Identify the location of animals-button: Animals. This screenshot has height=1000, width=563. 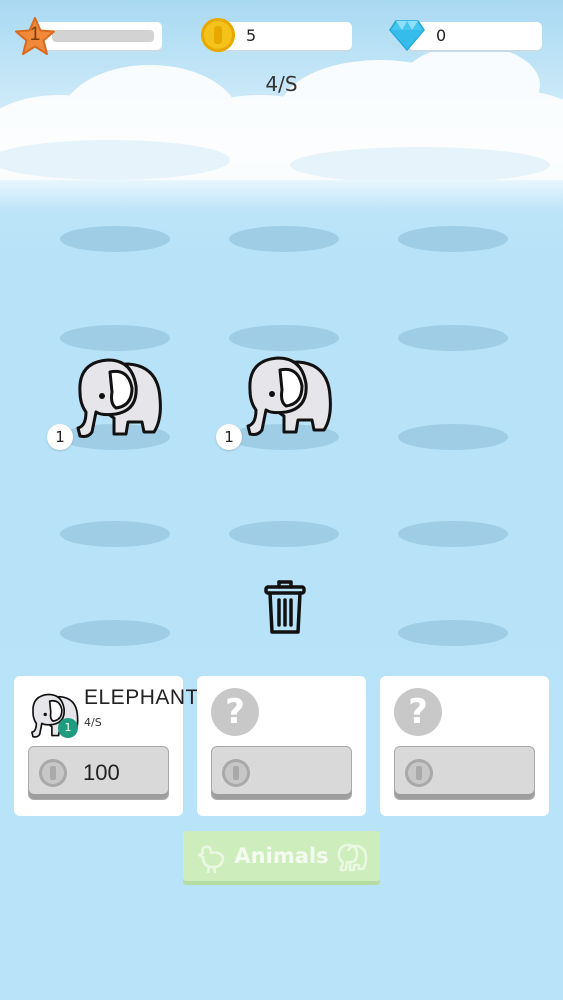
(281, 858).